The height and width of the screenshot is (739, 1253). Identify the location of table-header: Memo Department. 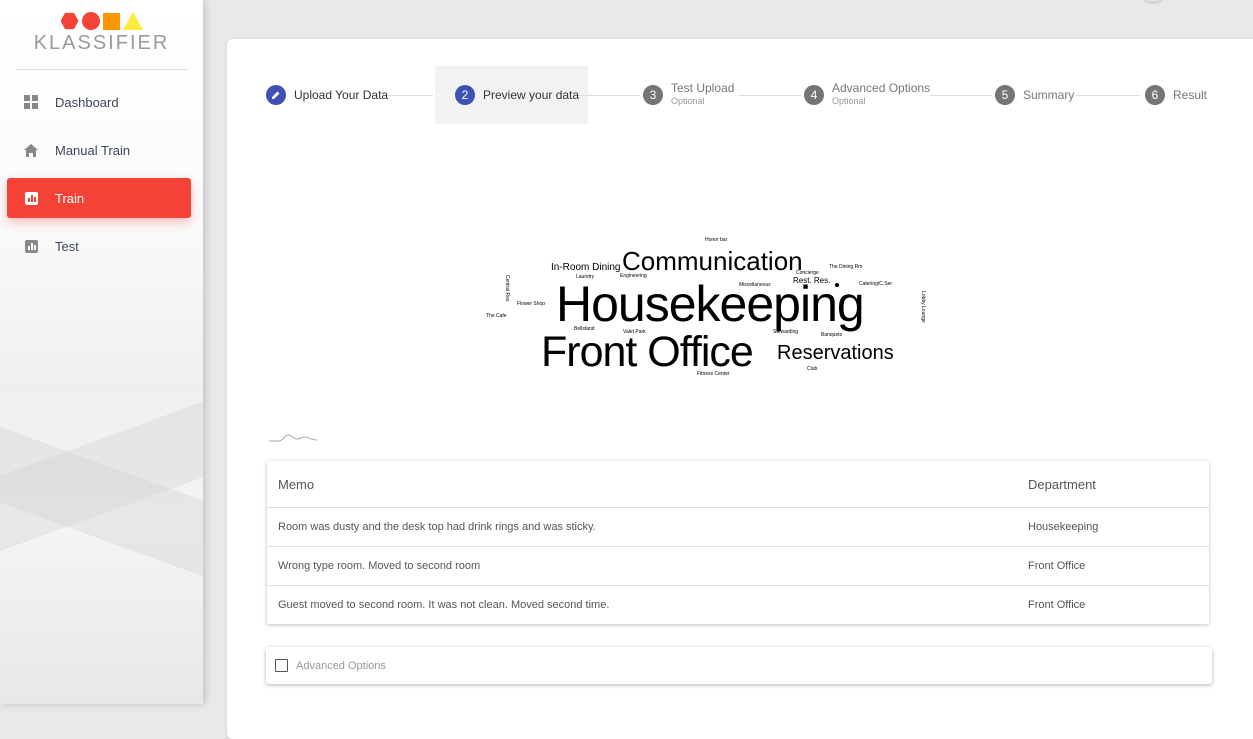
(738, 484).